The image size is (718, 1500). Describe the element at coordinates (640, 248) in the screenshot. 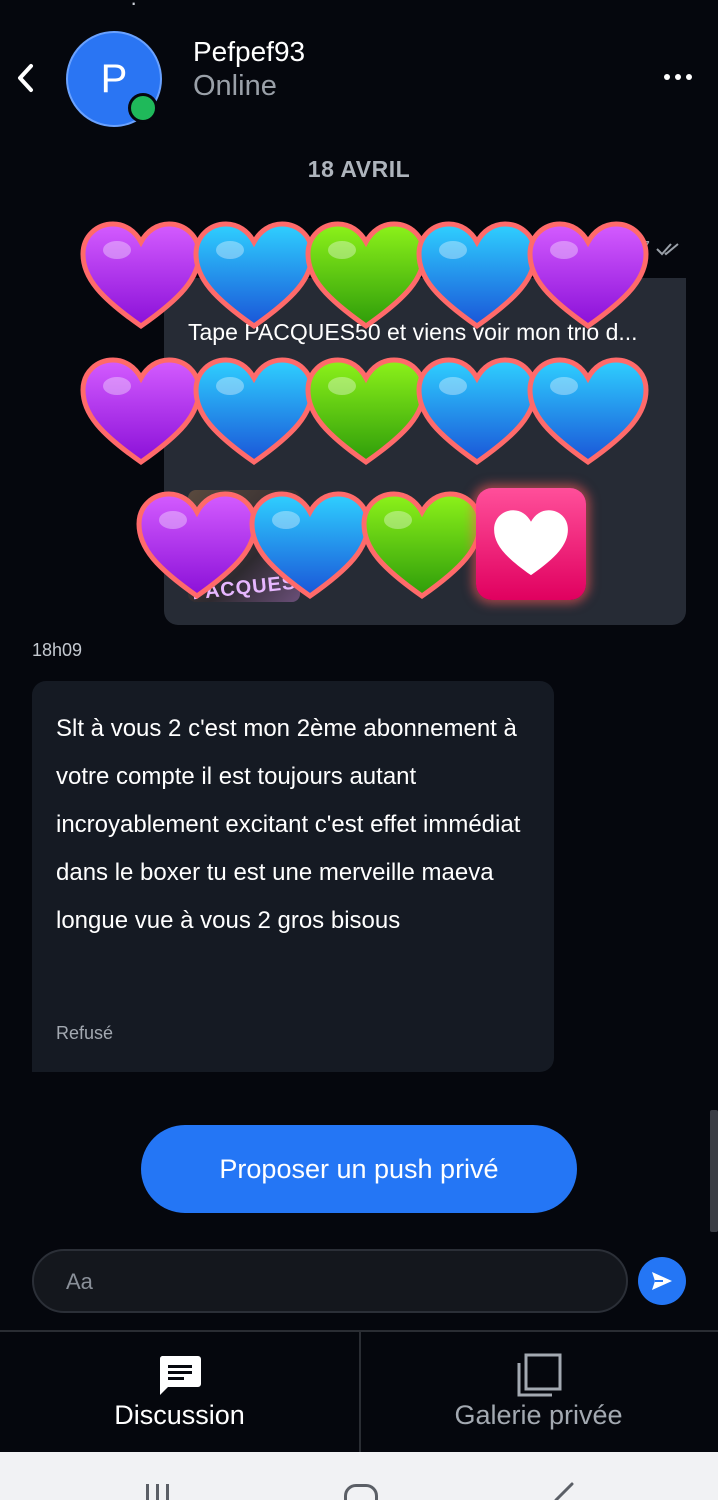

I see `outgoing-time: 07` at that location.